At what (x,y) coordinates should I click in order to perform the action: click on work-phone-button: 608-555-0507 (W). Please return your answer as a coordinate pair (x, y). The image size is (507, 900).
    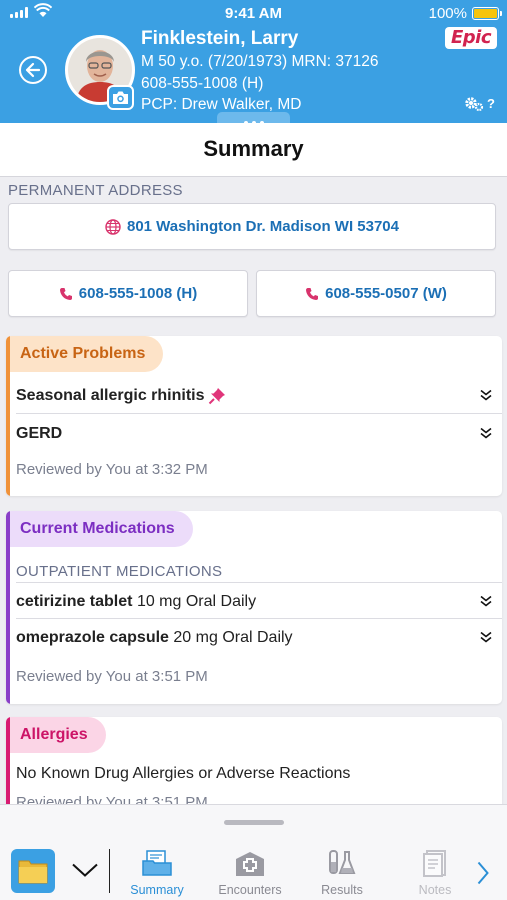
    Looking at the image, I should click on (376, 293).